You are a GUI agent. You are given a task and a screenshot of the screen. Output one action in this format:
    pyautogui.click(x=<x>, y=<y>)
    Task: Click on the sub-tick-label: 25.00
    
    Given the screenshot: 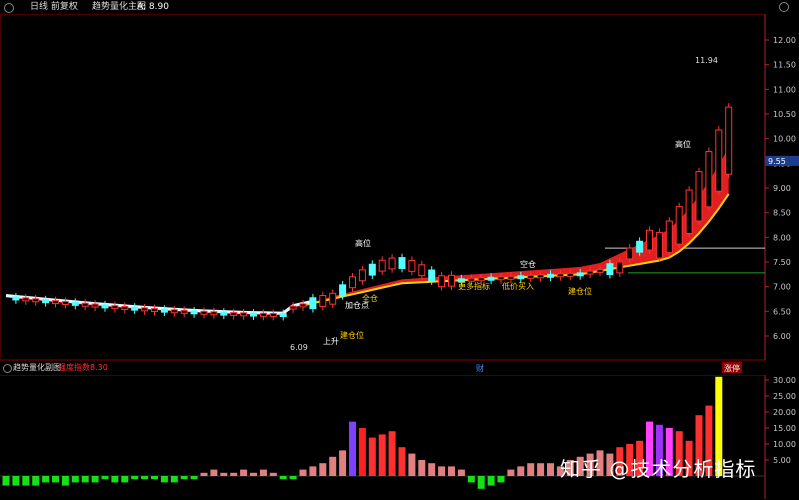 What is the action you would take?
    pyautogui.click(x=784, y=396)
    